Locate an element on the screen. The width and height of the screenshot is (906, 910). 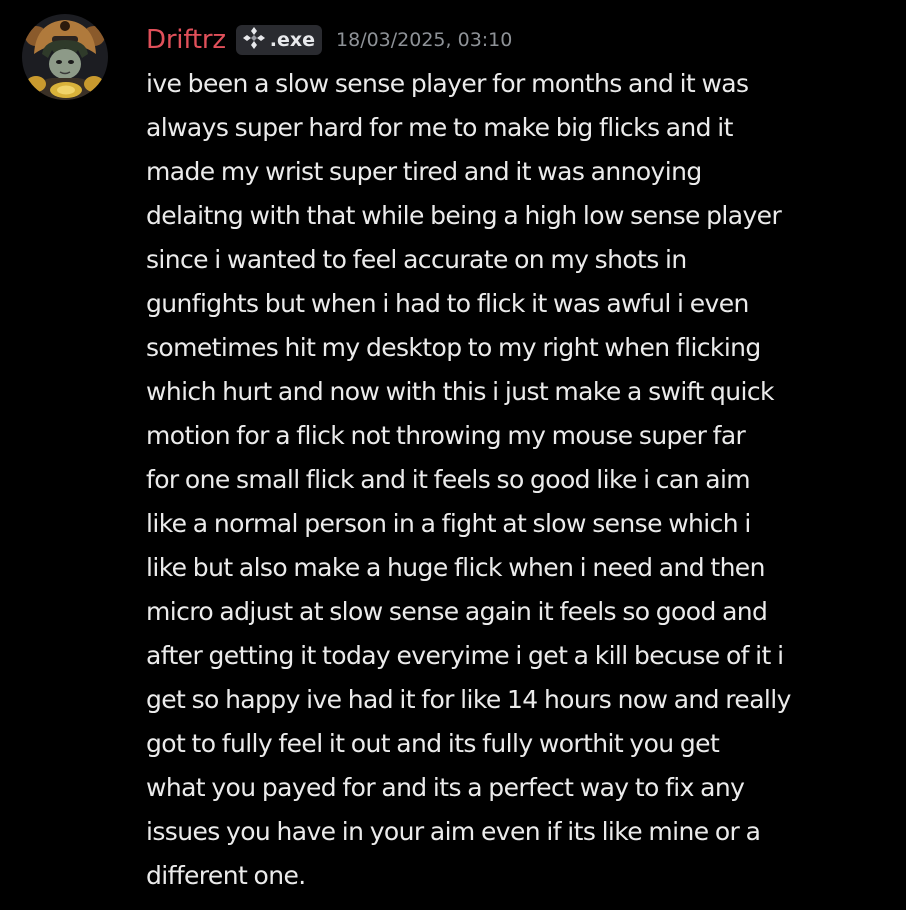
avatar is located at coordinates (65, 57).